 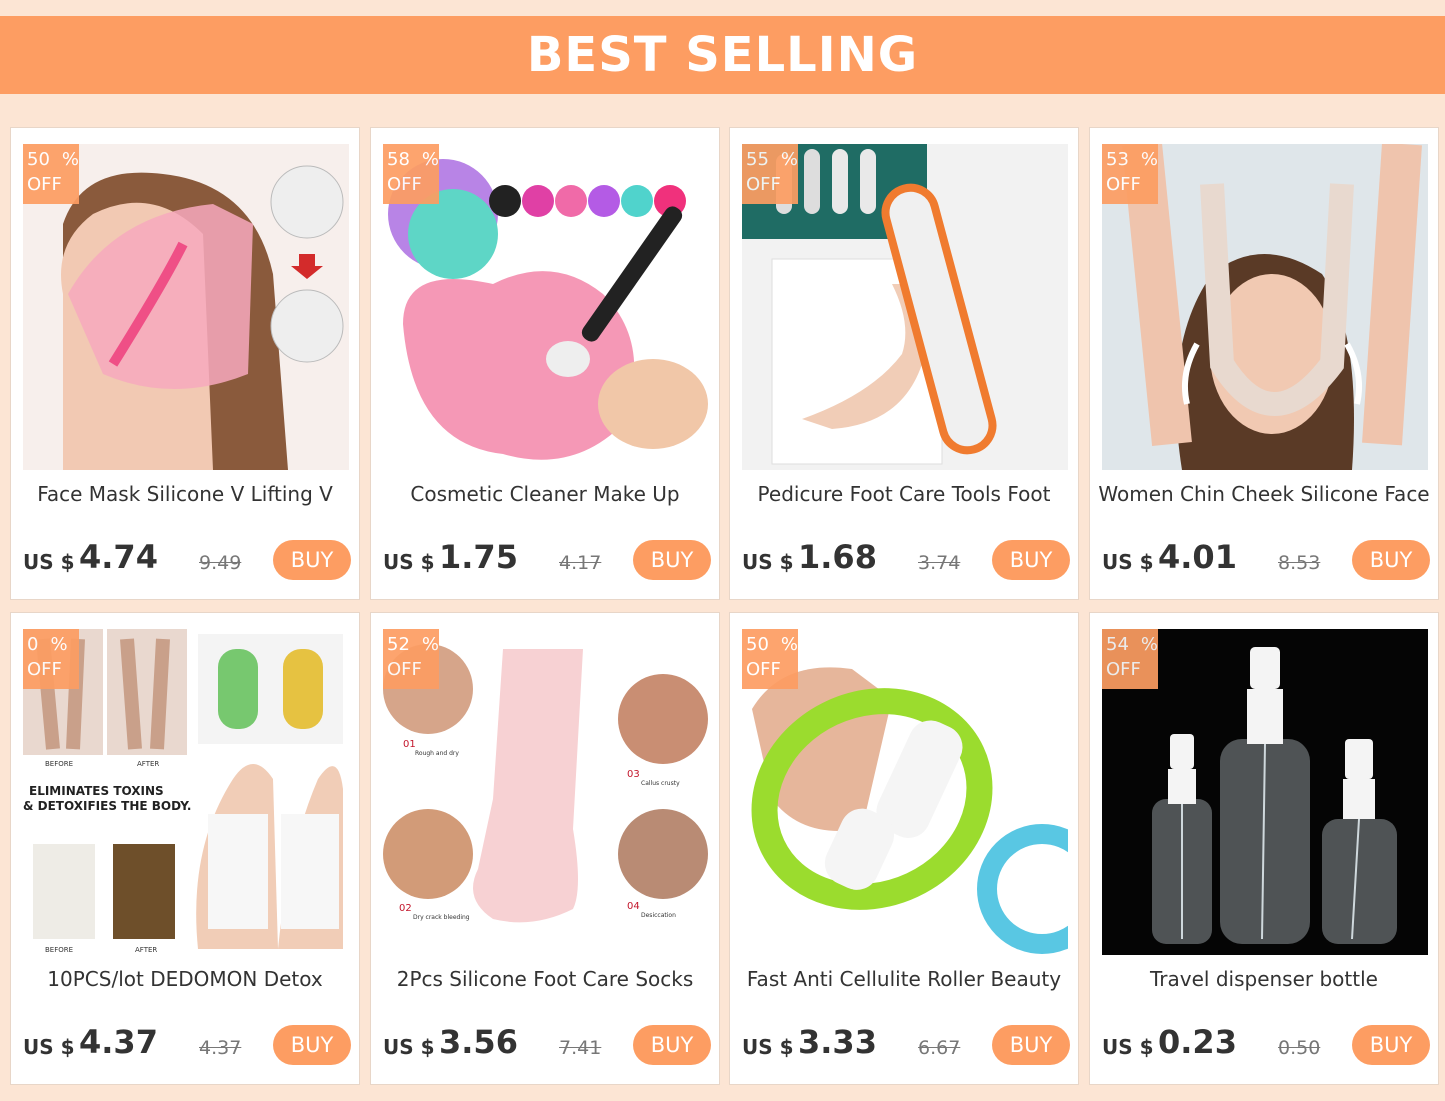 What do you see at coordinates (220, 1048) in the screenshot?
I see `original-price: 4.37` at bounding box center [220, 1048].